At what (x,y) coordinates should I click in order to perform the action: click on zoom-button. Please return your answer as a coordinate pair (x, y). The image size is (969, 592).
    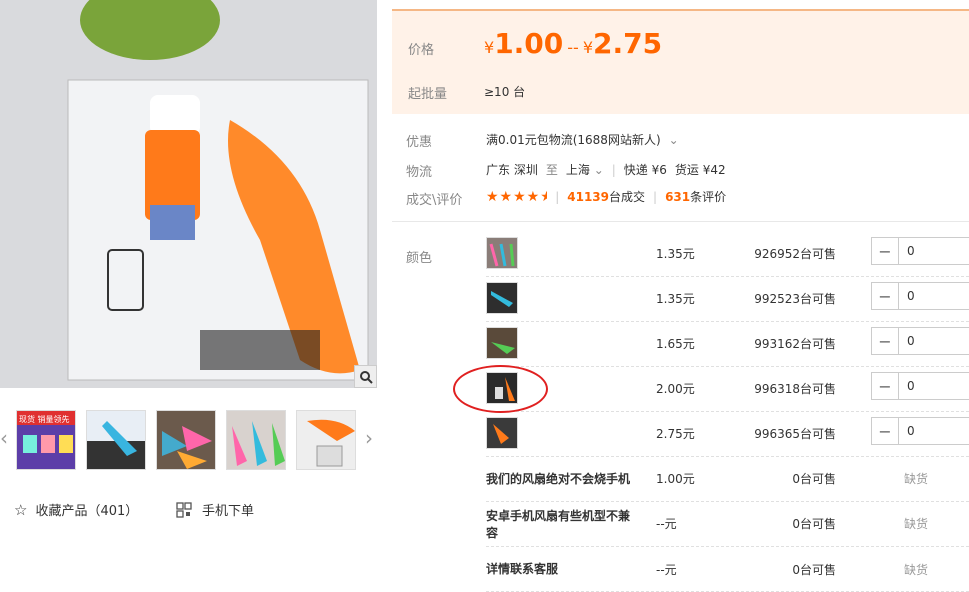
    Looking at the image, I should click on (365, 376).